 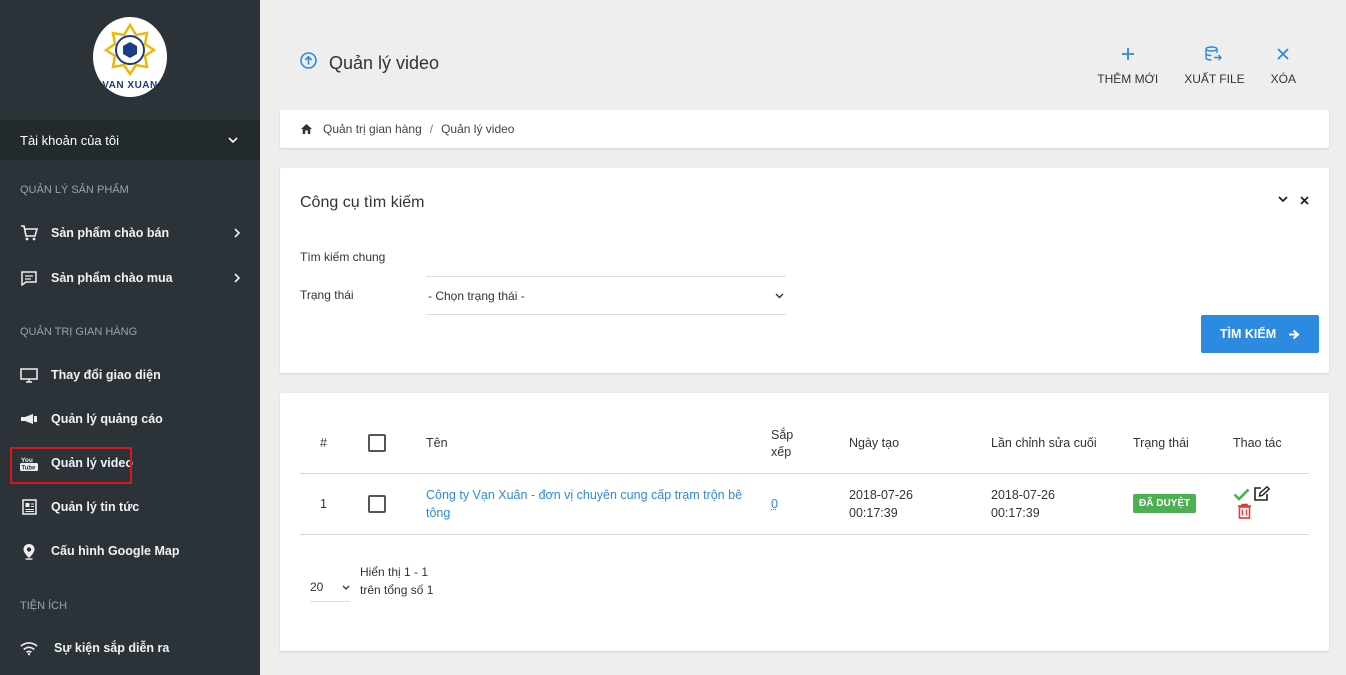 I want to click on monitor-icon, so click(x=29, y=375).